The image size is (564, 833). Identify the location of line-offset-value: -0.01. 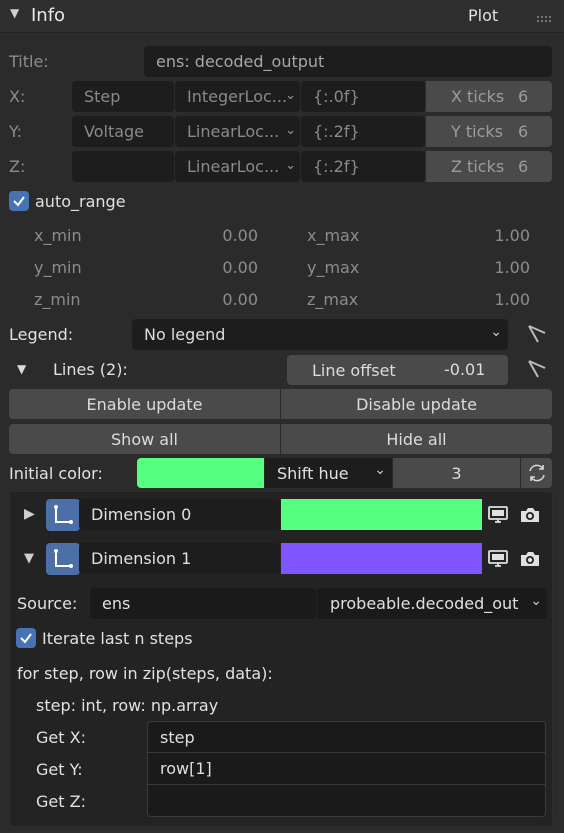
(465, 369).